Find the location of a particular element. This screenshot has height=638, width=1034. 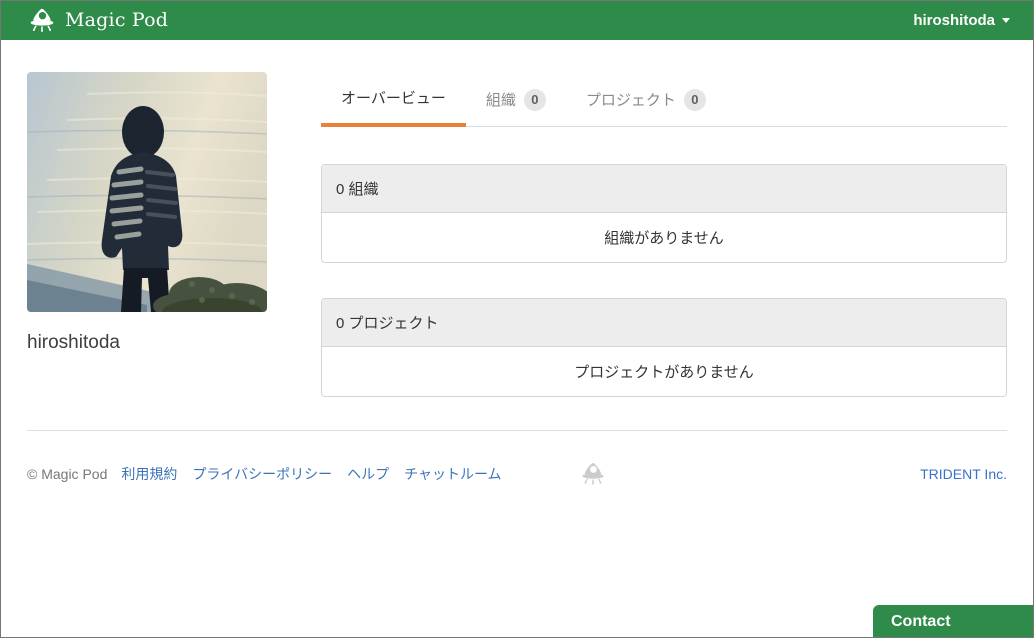

tab-organization-label: 組織 is located at coordinates (500, 100).